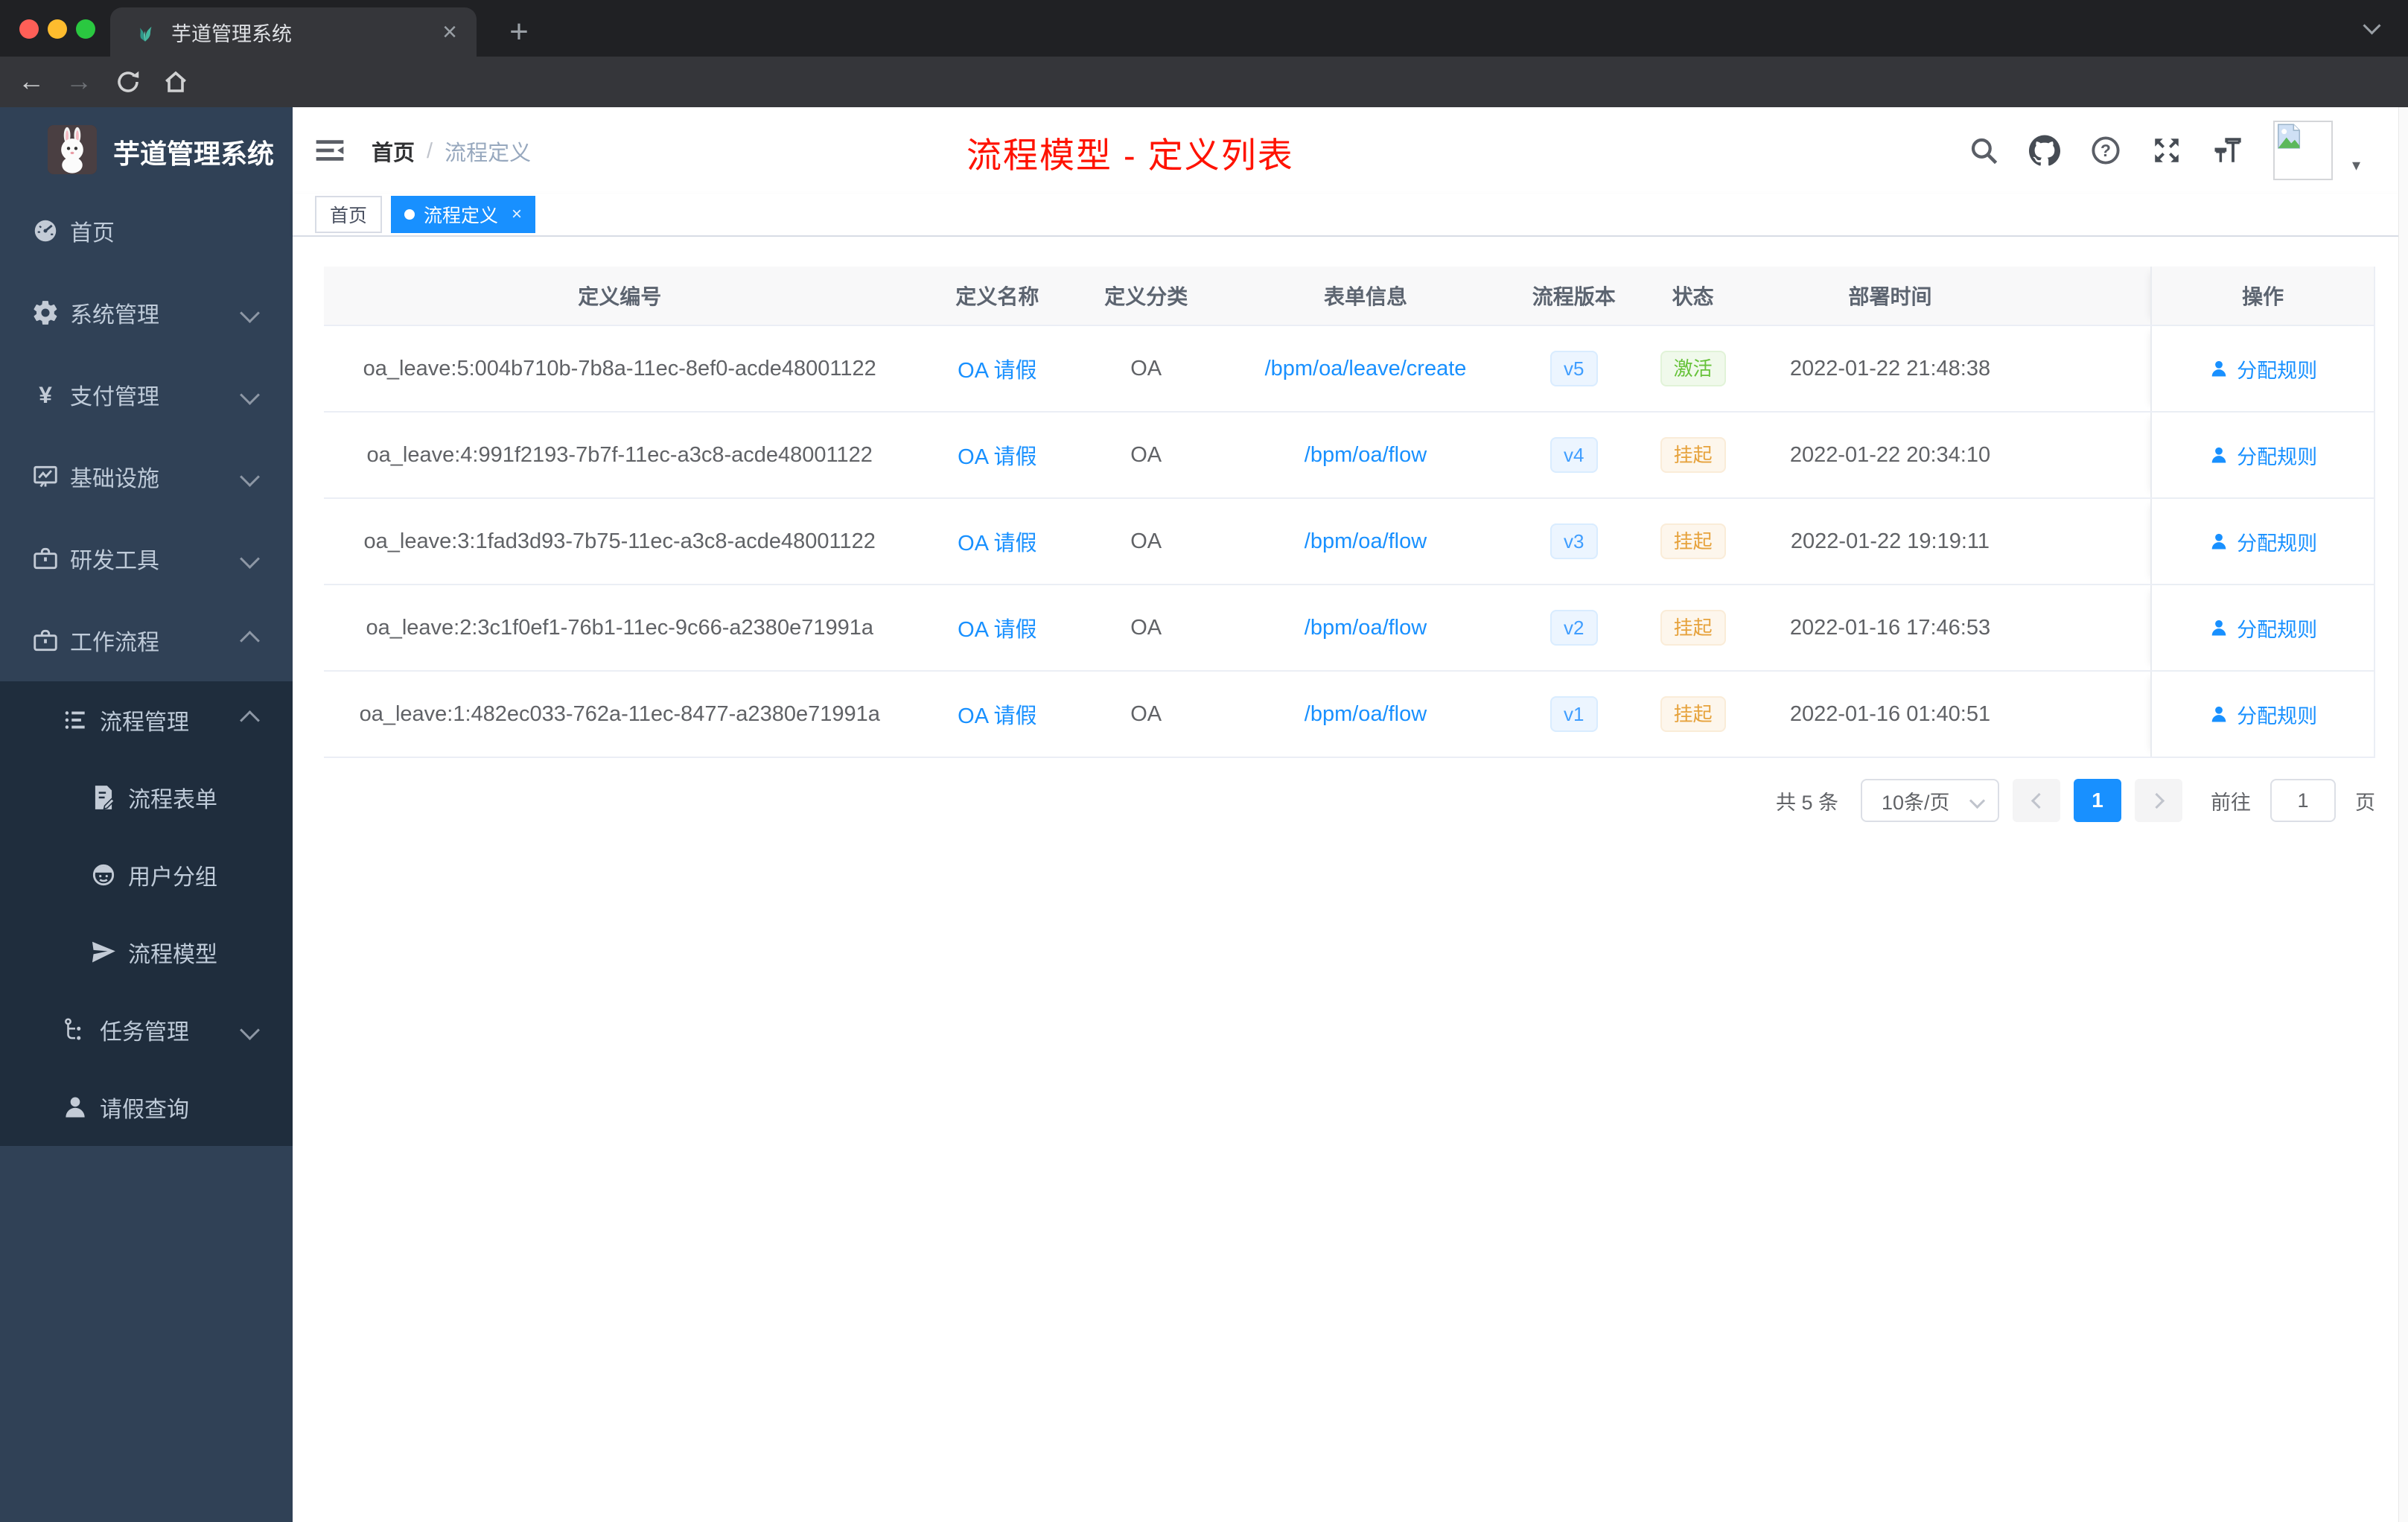  Describe the element at coordinates (2365, 802) in the screenshot. I see `goto-suffix-label: 页` at that location.